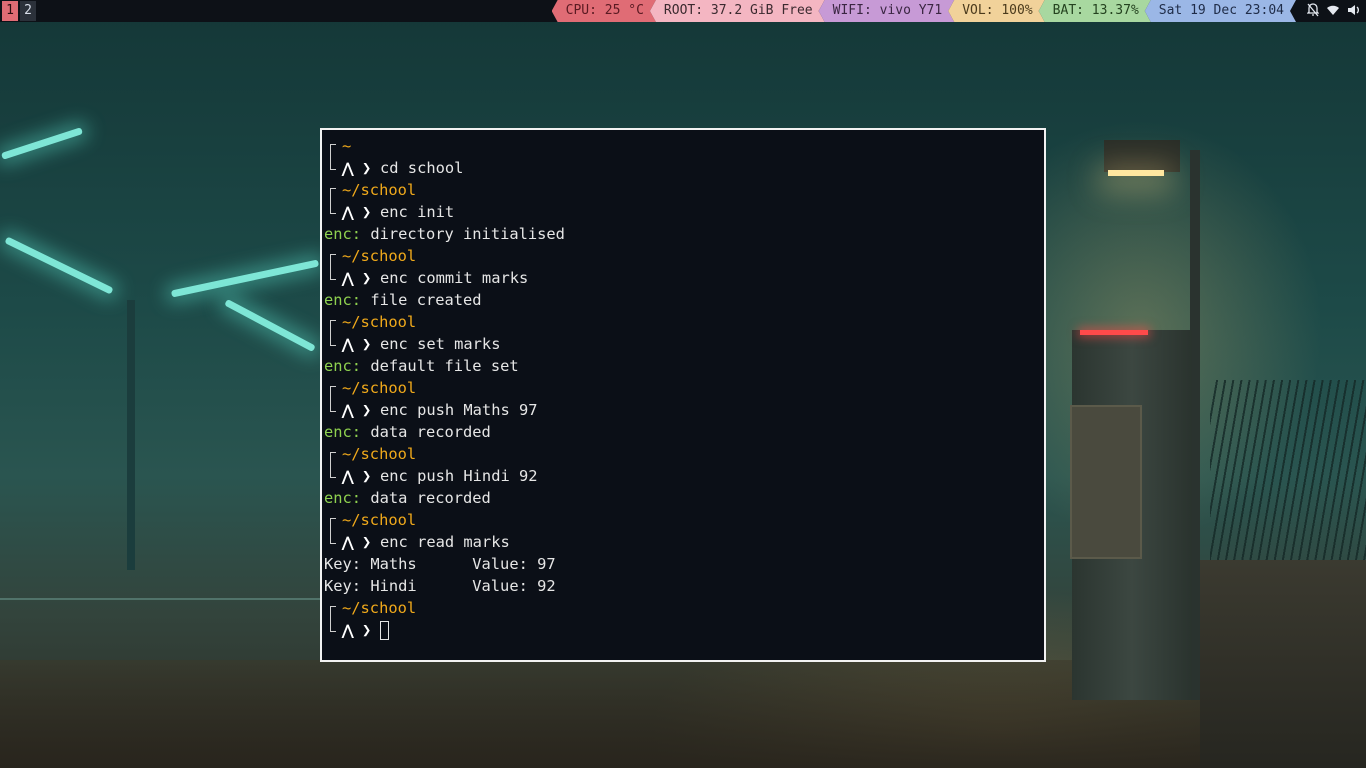 This screenshot has height=768, width=1366. I want to click on workspace-1-button: 1, so click(10, 11).